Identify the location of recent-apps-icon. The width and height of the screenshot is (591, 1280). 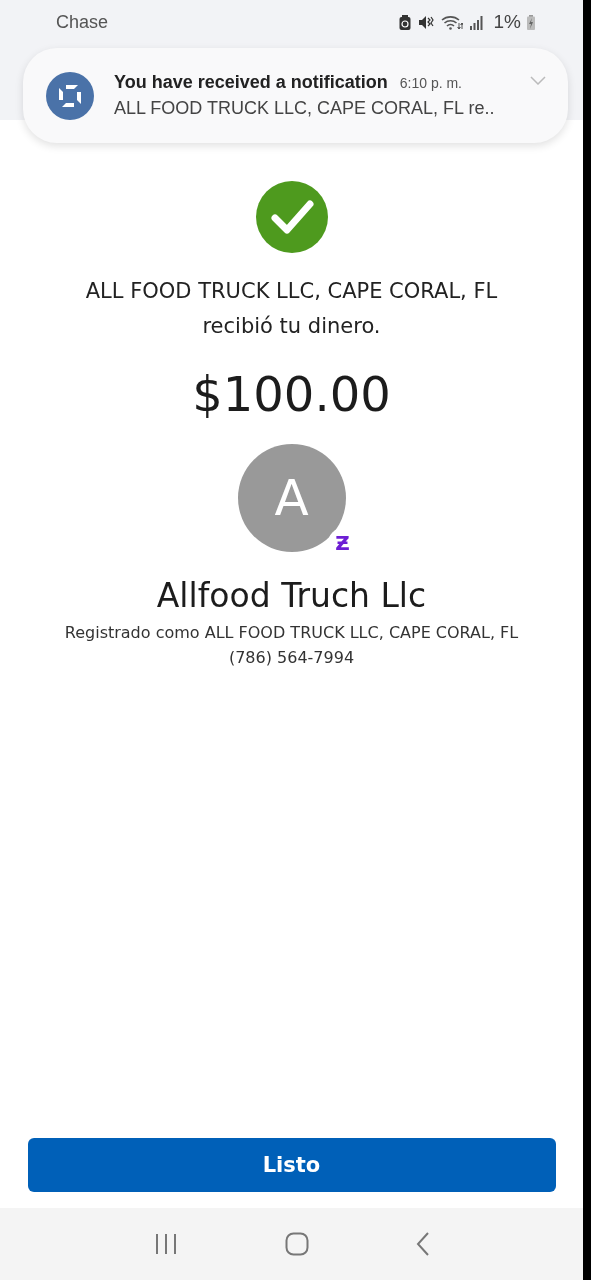
(165, 1244).